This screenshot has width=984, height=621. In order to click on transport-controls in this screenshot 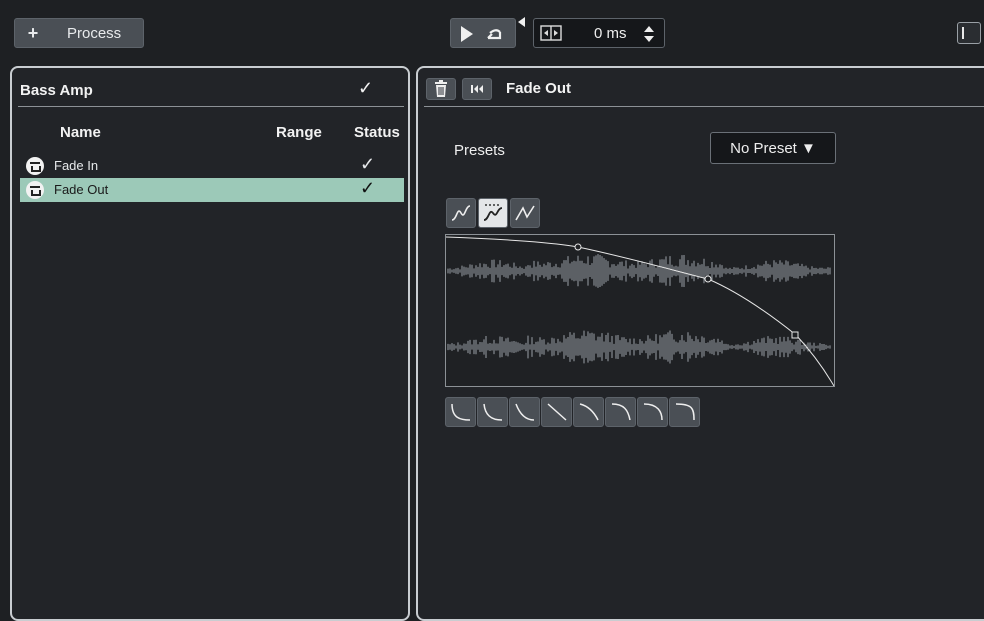, I will do `click(483, 33)`.